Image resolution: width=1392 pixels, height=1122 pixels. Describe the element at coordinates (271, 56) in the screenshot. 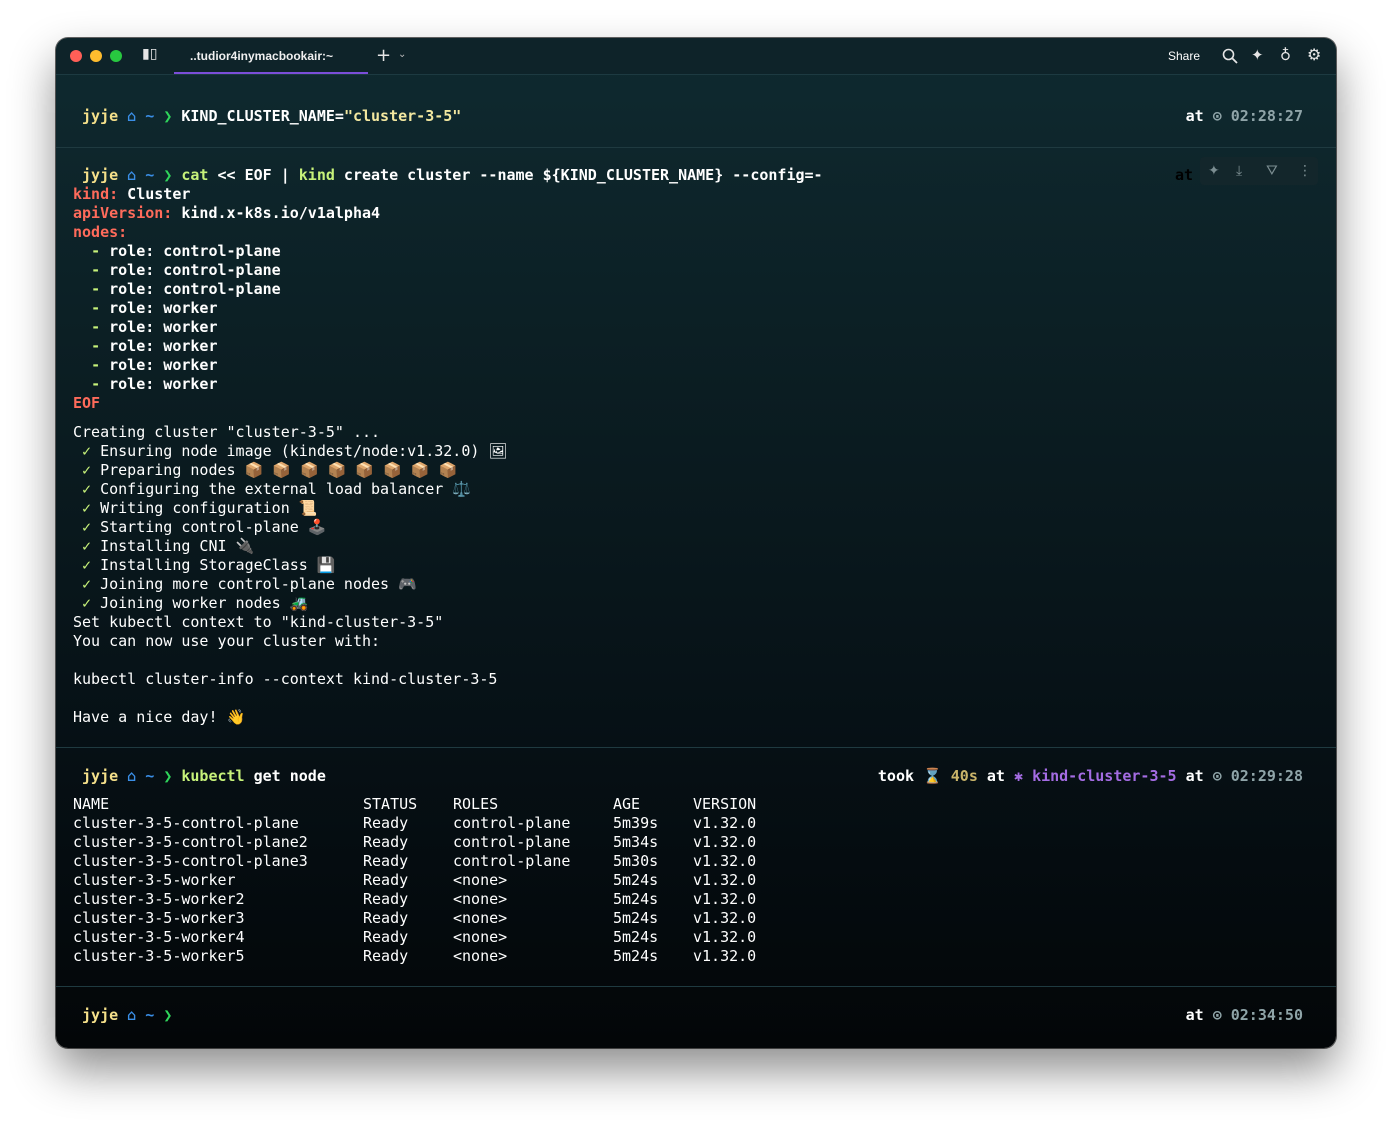

I see `tab-terminal: ..tudior4inymacbookair:~` at that location.